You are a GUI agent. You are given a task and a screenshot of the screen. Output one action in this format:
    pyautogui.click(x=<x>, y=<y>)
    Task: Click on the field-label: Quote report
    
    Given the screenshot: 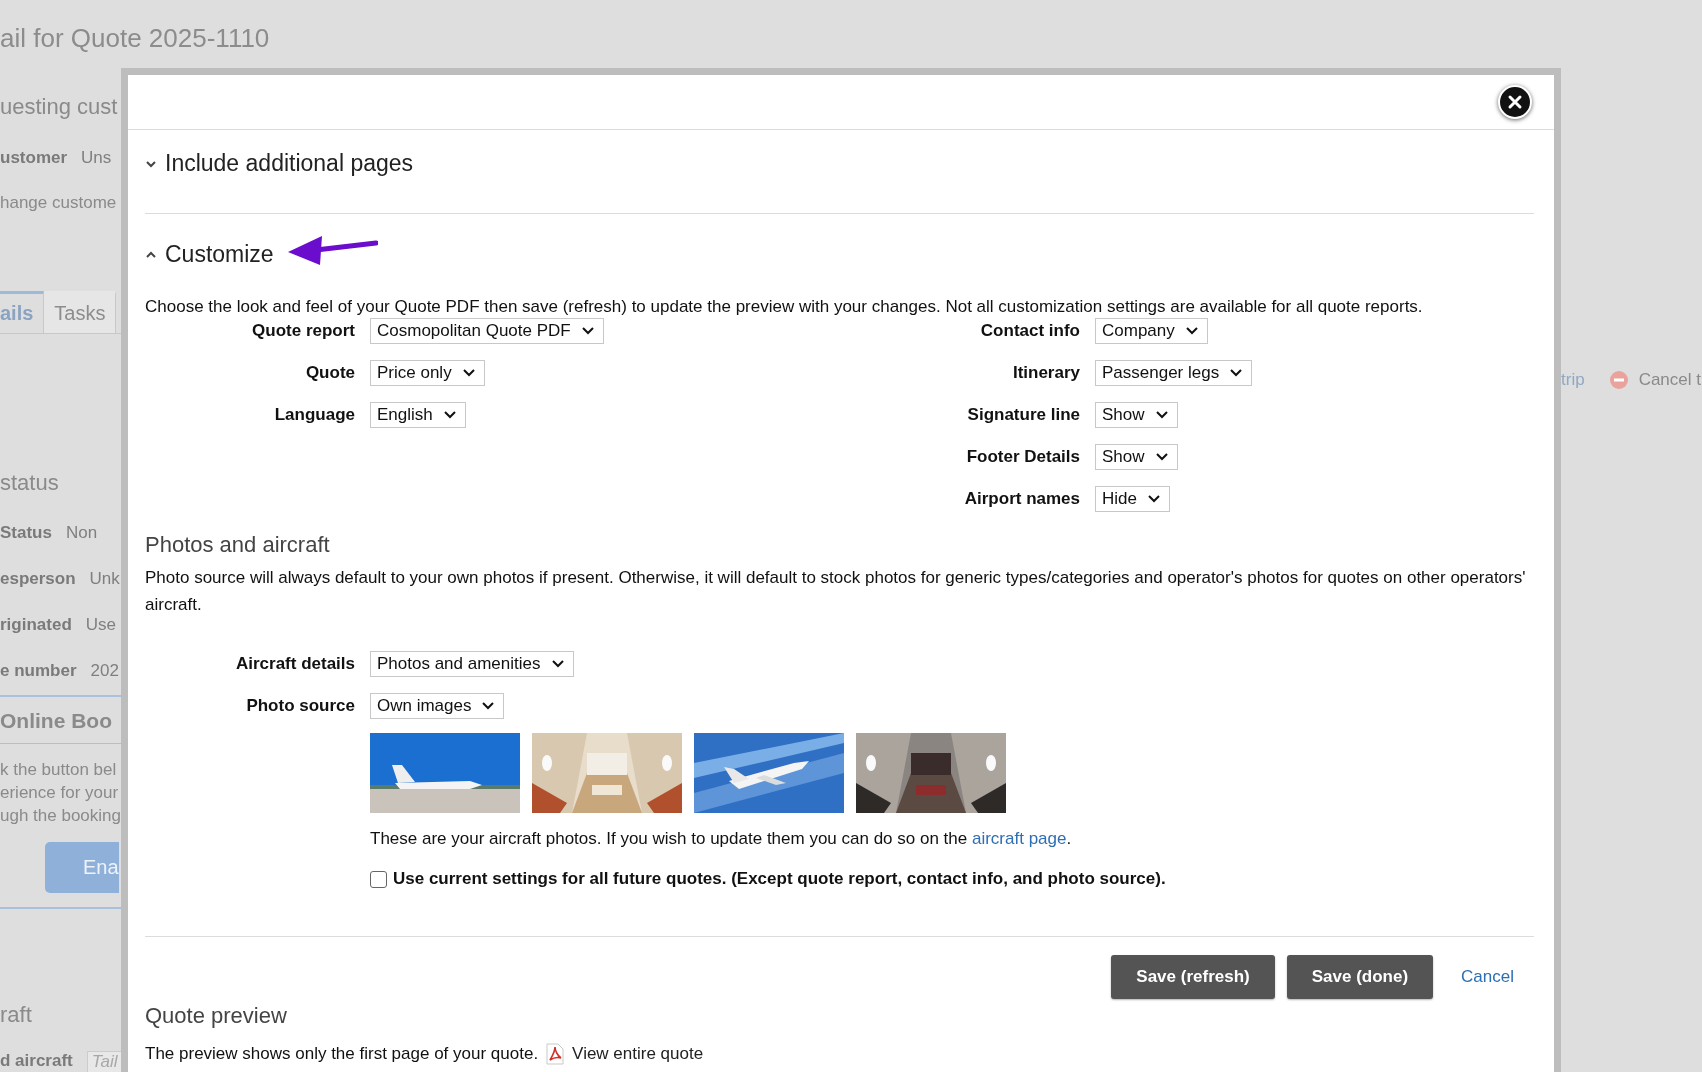 What is the action you would take?
    pyautogui.click(x=303, y=331)
    